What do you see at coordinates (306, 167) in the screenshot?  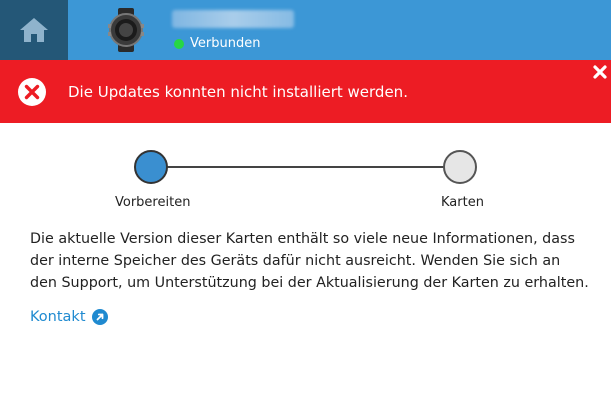 I see `stepper-line` at bounding box center [306, 167].